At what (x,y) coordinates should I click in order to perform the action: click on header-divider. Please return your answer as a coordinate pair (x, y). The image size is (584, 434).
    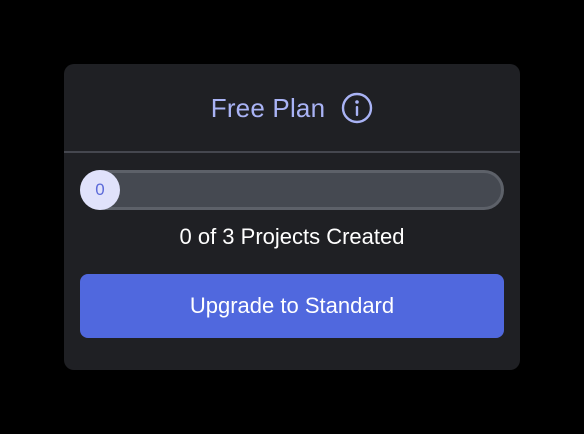
    Looking at the image, I should click on (292, 152).